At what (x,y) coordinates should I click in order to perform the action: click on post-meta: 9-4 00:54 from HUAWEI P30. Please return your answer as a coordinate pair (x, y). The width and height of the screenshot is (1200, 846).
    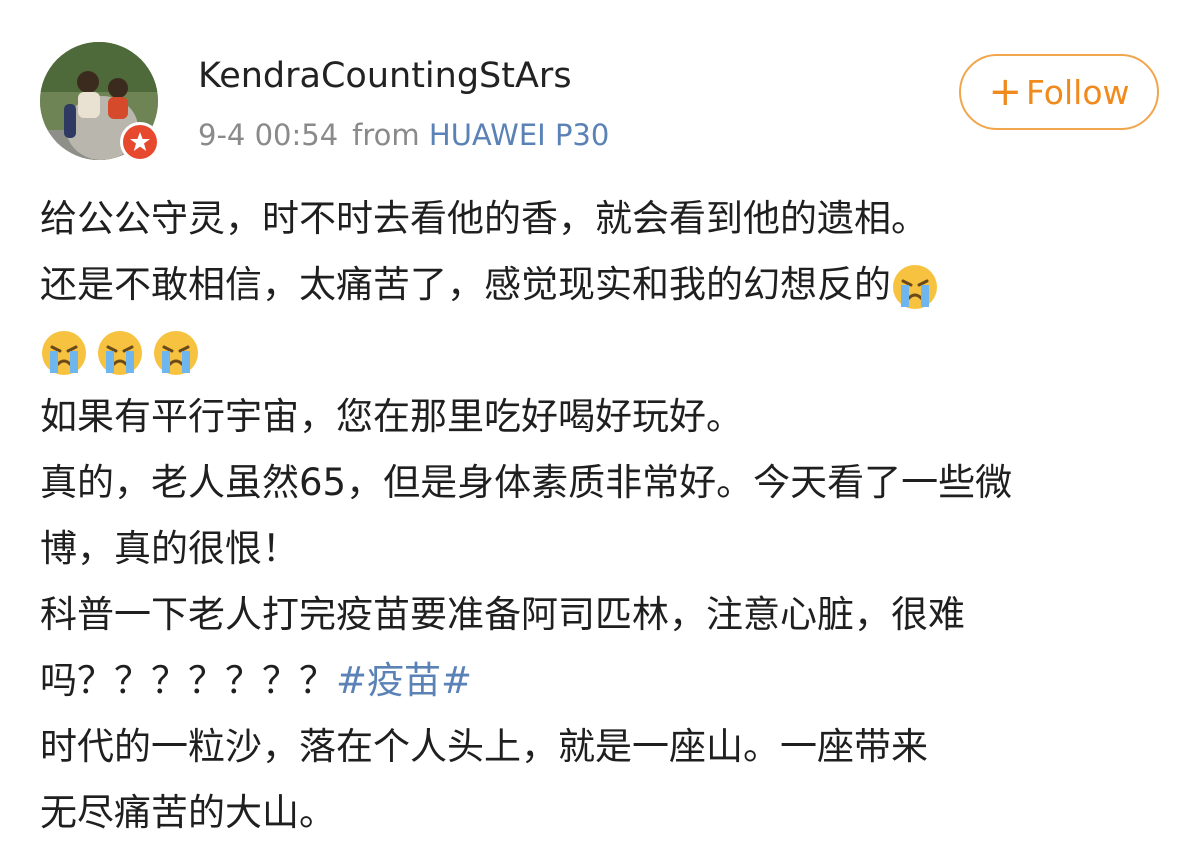
    Looking at the image, I should click on (403, 135).